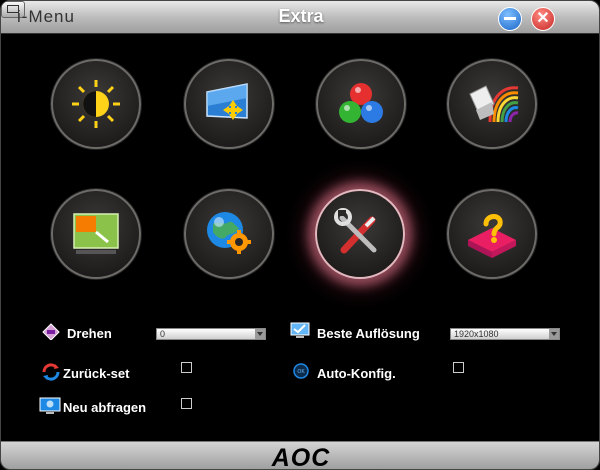 This screenshot has height=470, width=600. I want to click on exit-icon, so click(492, 236).